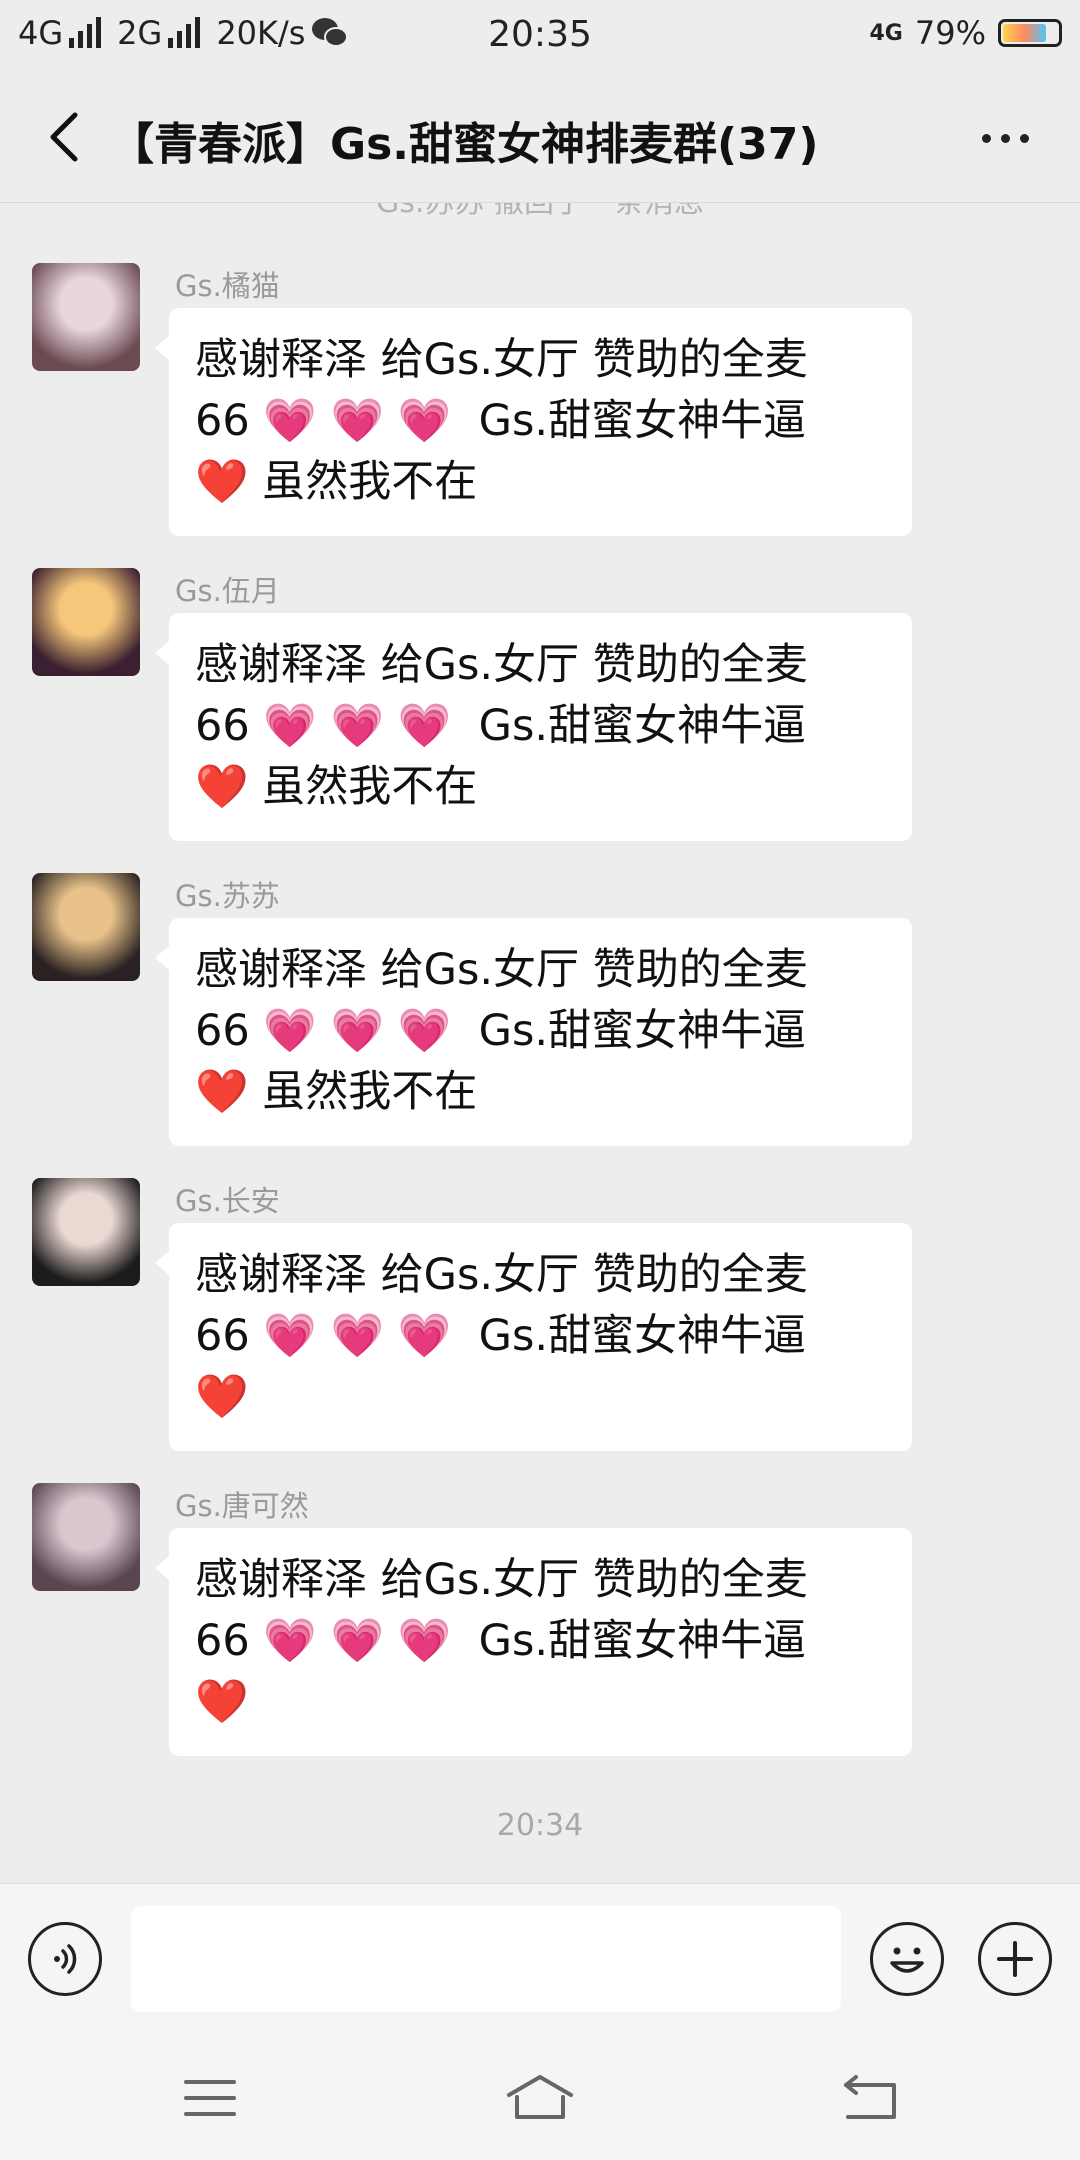  What do you see at coordinates (1030, 33) in the screenshot?
I see `battery-icon` at bounding box center [1030, 33].